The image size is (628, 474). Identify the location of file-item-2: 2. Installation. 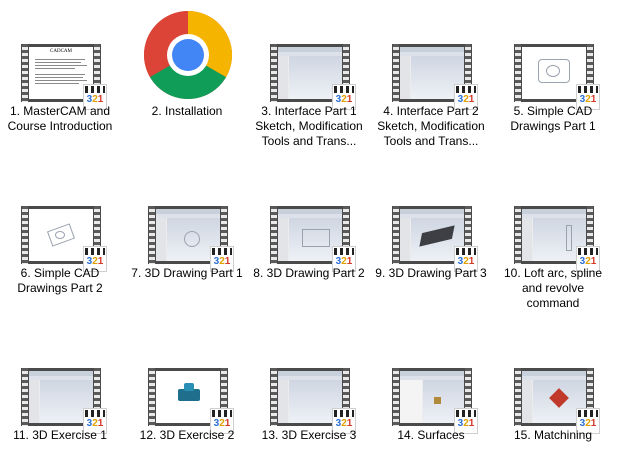
(187, 75).